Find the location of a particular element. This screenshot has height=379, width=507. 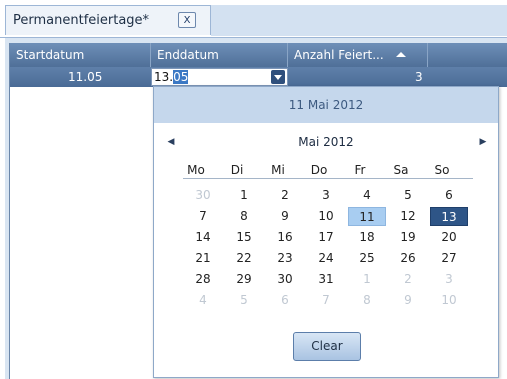

selected-date-header: 11 Mai 2012 is located at coordinates (326, 105).